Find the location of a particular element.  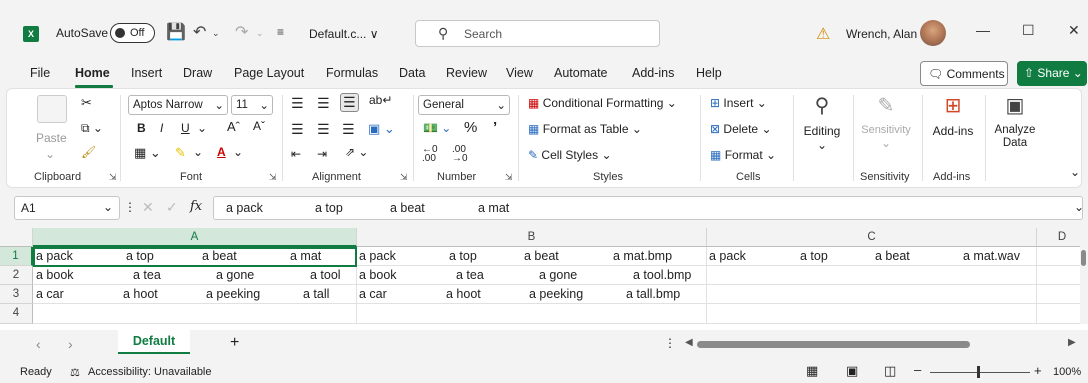

paste-label: Paste is located at coordinates (51, 138).